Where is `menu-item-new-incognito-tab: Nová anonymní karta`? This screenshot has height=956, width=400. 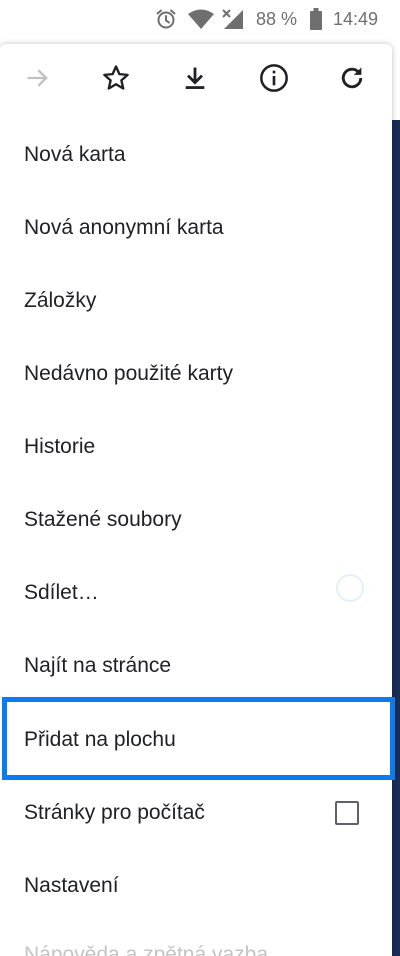
menu-item-new-incognito-tab: Nová anonymní karta is located at coordinates (196, 228).